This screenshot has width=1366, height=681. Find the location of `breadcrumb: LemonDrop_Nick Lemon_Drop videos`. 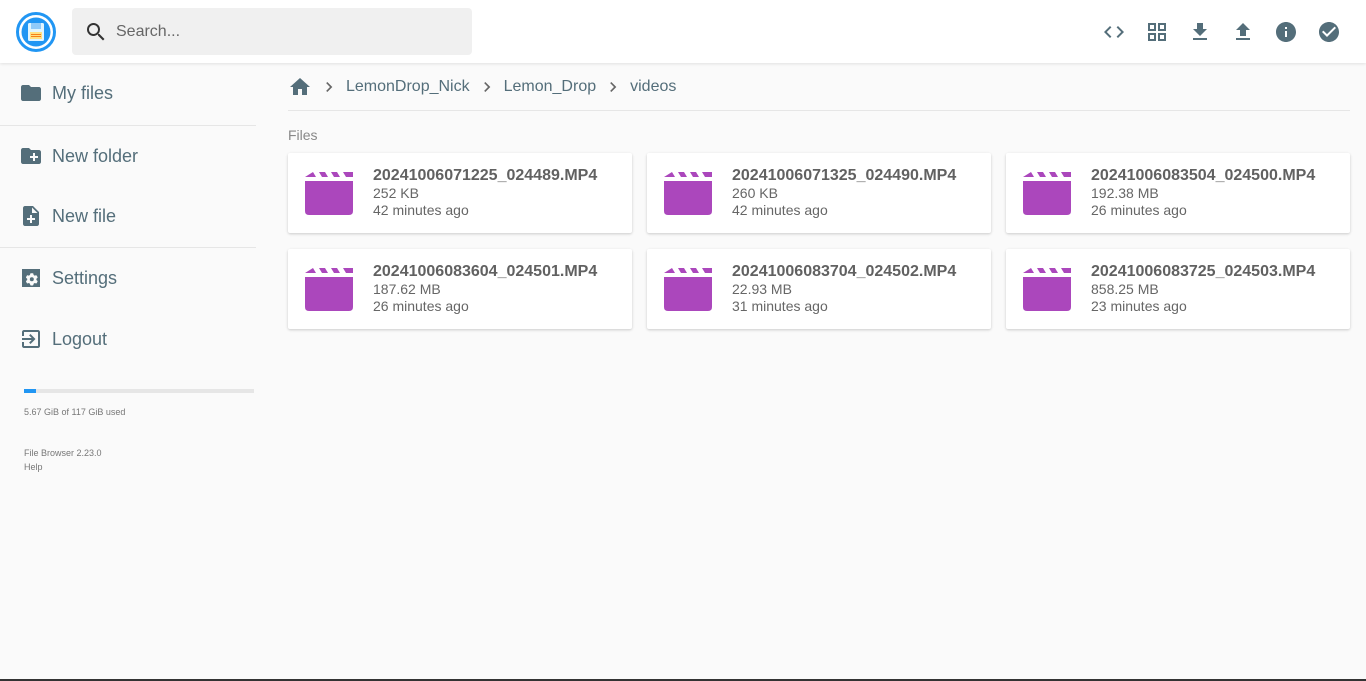

breadcrumb: LemonDrop_Nick Lemon_Drop videos is located at coordinates (819, 87).